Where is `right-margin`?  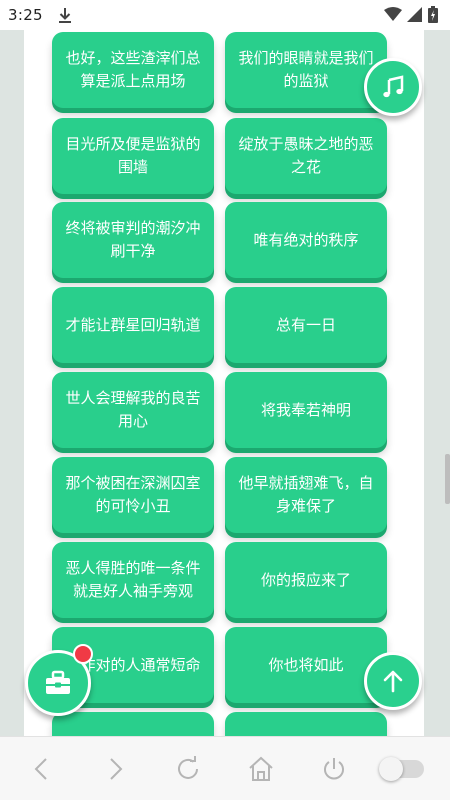
right-margin is located at coordinates (437, 383).